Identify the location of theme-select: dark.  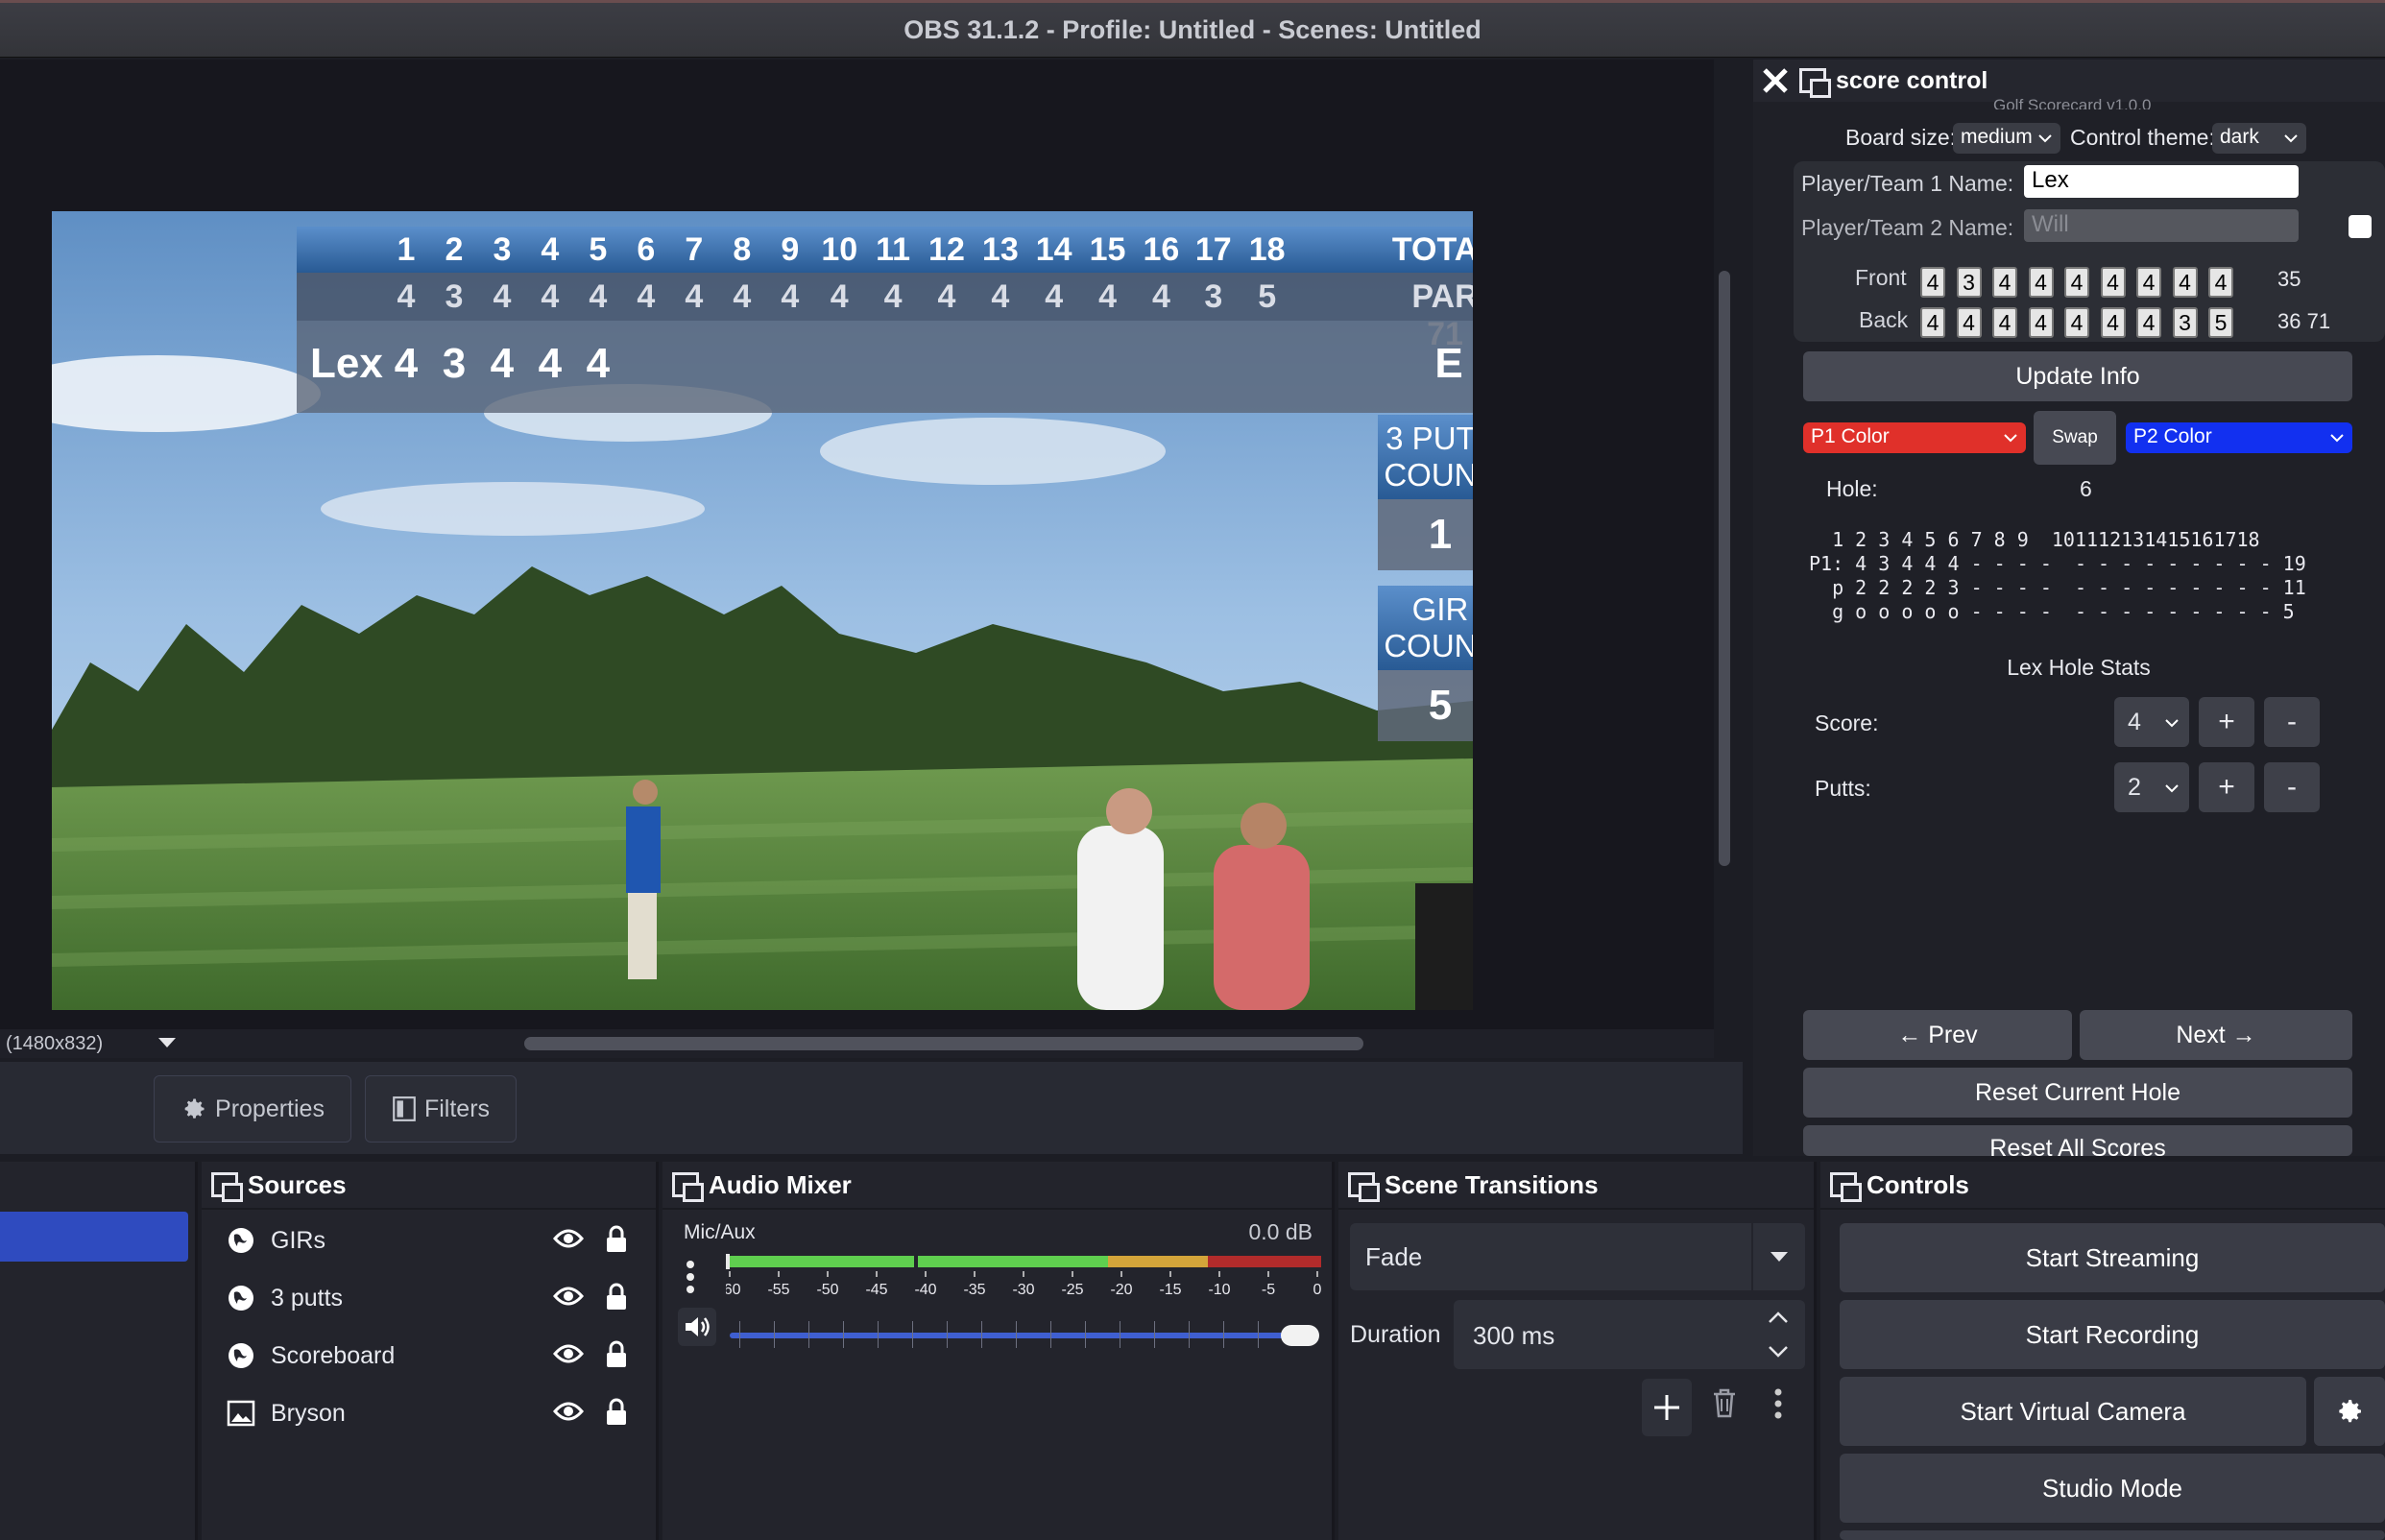
(2259, 138).